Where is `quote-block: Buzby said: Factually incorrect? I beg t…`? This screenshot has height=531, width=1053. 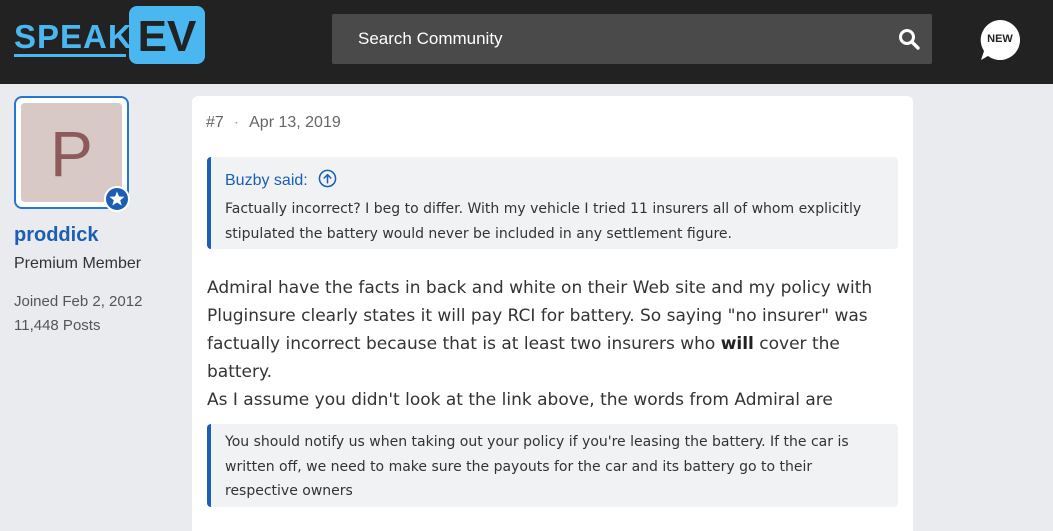 quote-block: Buzby said: Factually incorrect? I beg t… is located at coordinates (552, 203).